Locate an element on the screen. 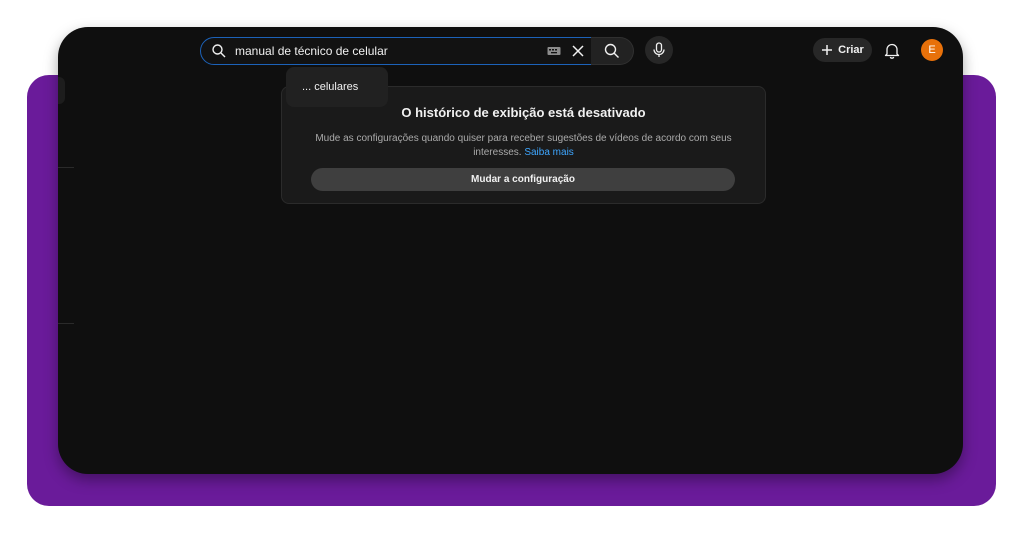  mic-icon is located at coordinates (659, 50).